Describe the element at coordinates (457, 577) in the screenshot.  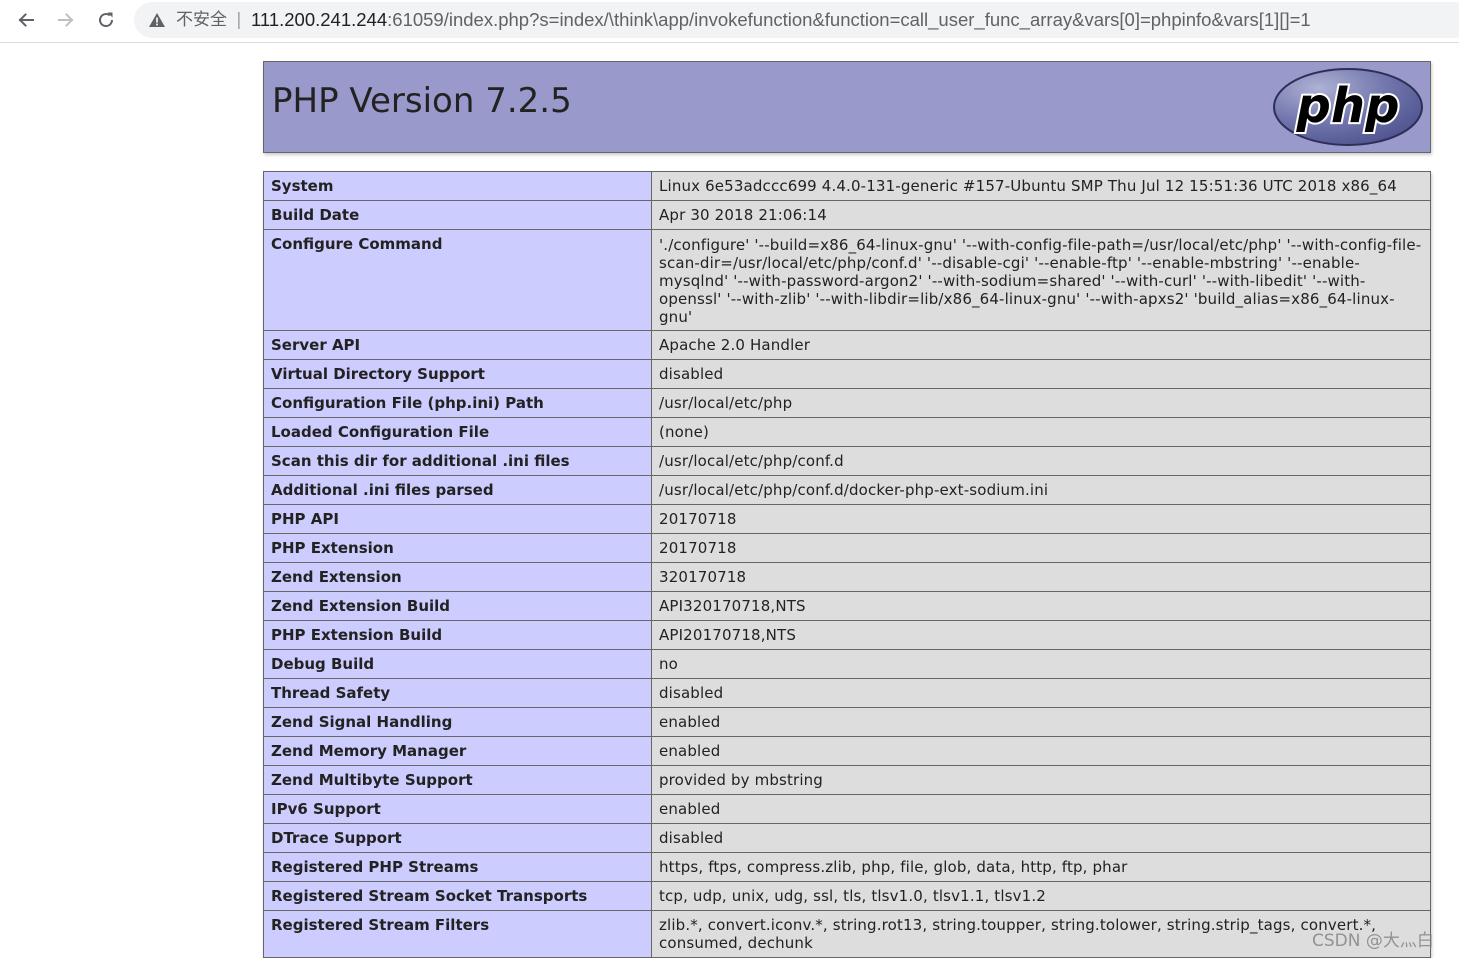
I see `info-row-label: Zend Extension` at that location.